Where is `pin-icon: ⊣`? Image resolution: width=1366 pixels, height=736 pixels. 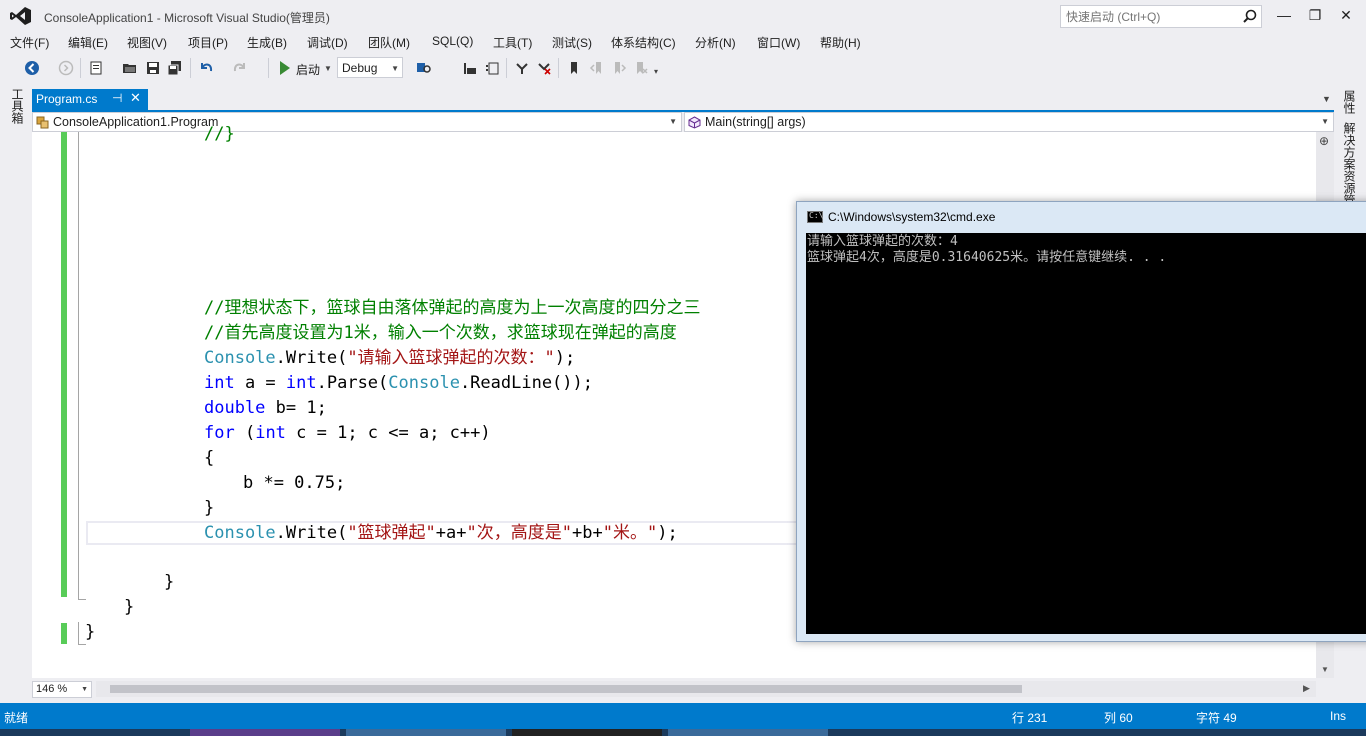
pin-icon: ⊣ is located at coordinates (117, 98).